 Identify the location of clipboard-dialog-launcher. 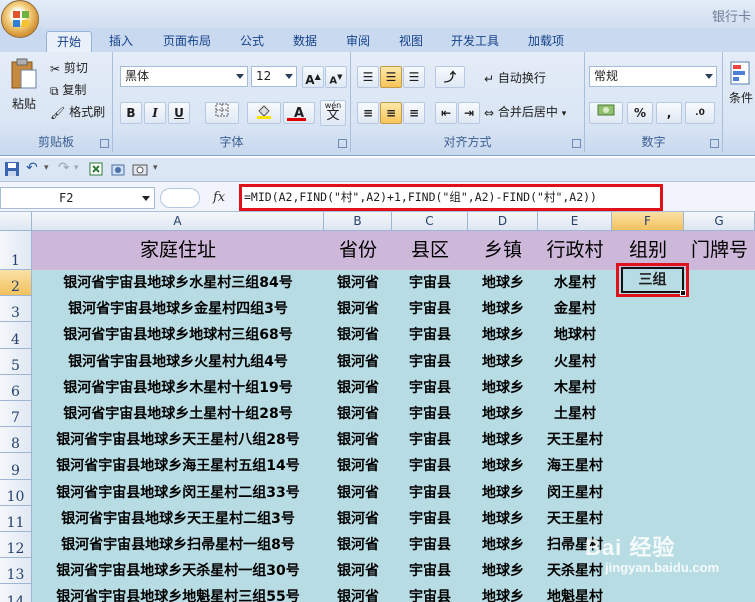
(104, 143).